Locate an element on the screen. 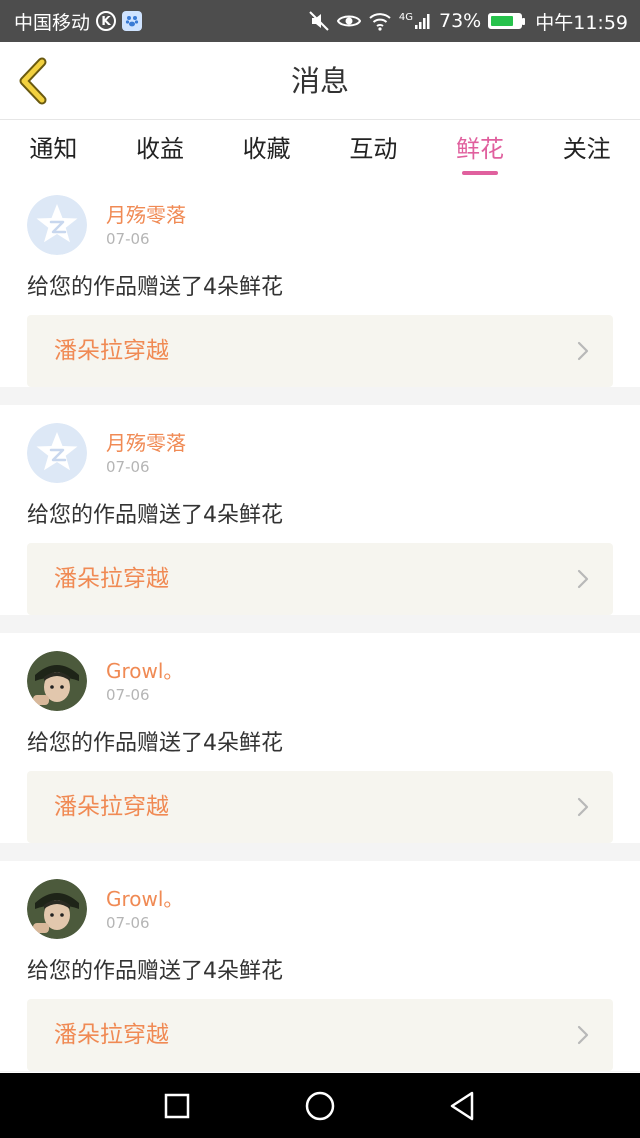 The height and width of the screenshot is (1138, 640). status-left: 中国移动 K is located at coordinates (78, 21).